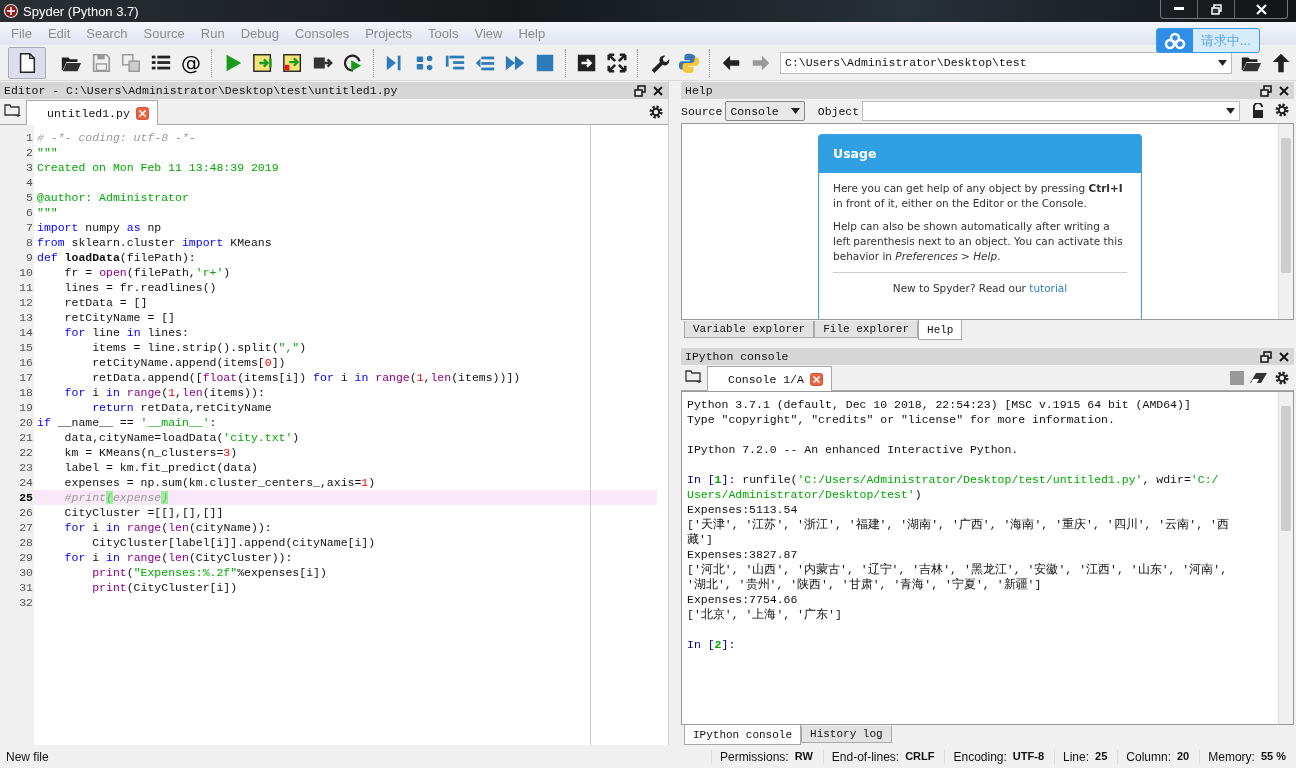 This screenshot has width=1296, height=768. I want to click on menu-item: Tools, so click(443, 33).